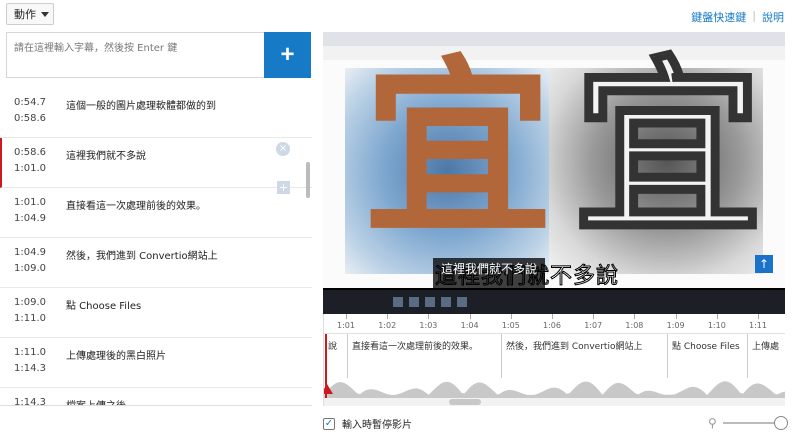 Image resolution: width=800 pixels, height=438 pixels. Describe the element at coordinates (35, 353) in the screenshot. I see `caption-start-time: 1:11.0` at that location.